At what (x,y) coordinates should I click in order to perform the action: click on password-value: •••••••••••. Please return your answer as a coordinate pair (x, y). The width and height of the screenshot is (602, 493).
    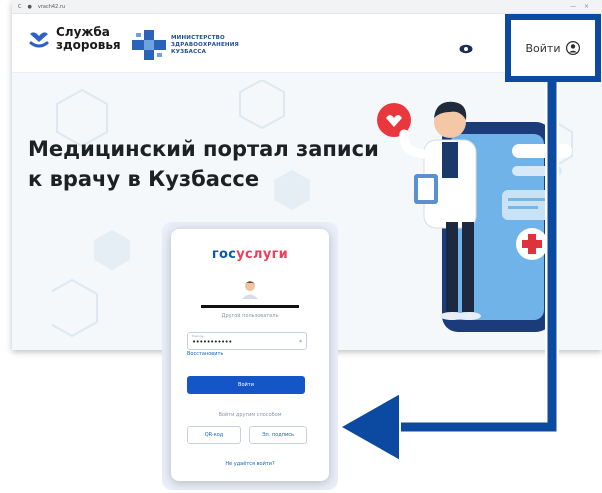
    Looking at the image, I should click on (212, 342).